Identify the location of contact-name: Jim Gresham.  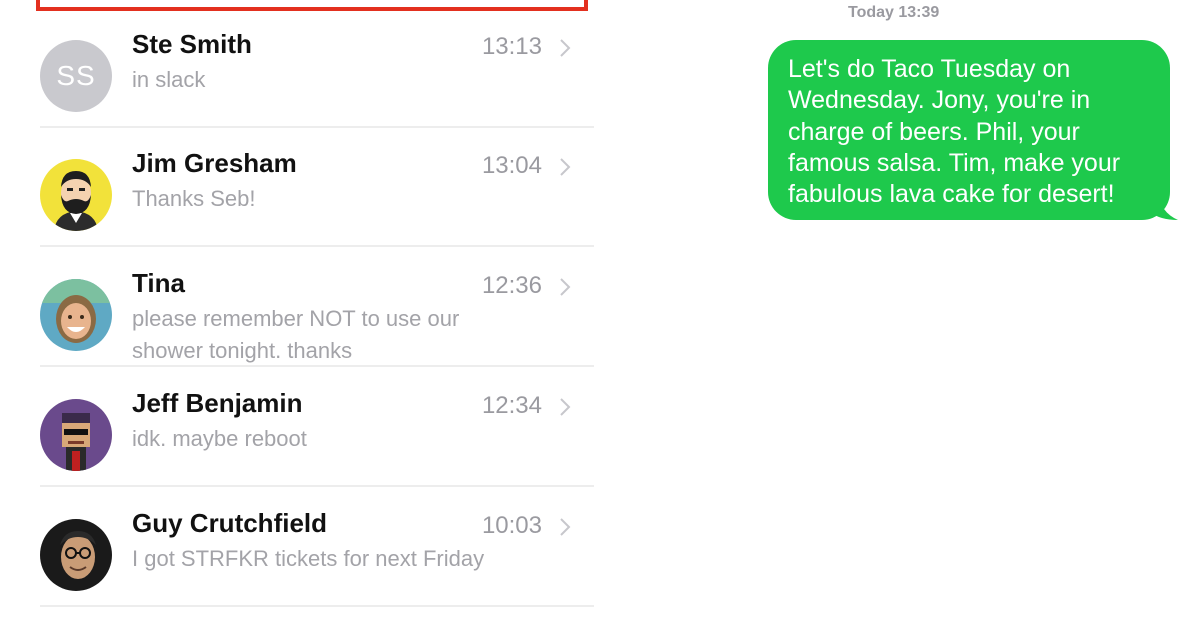
(214, 163).